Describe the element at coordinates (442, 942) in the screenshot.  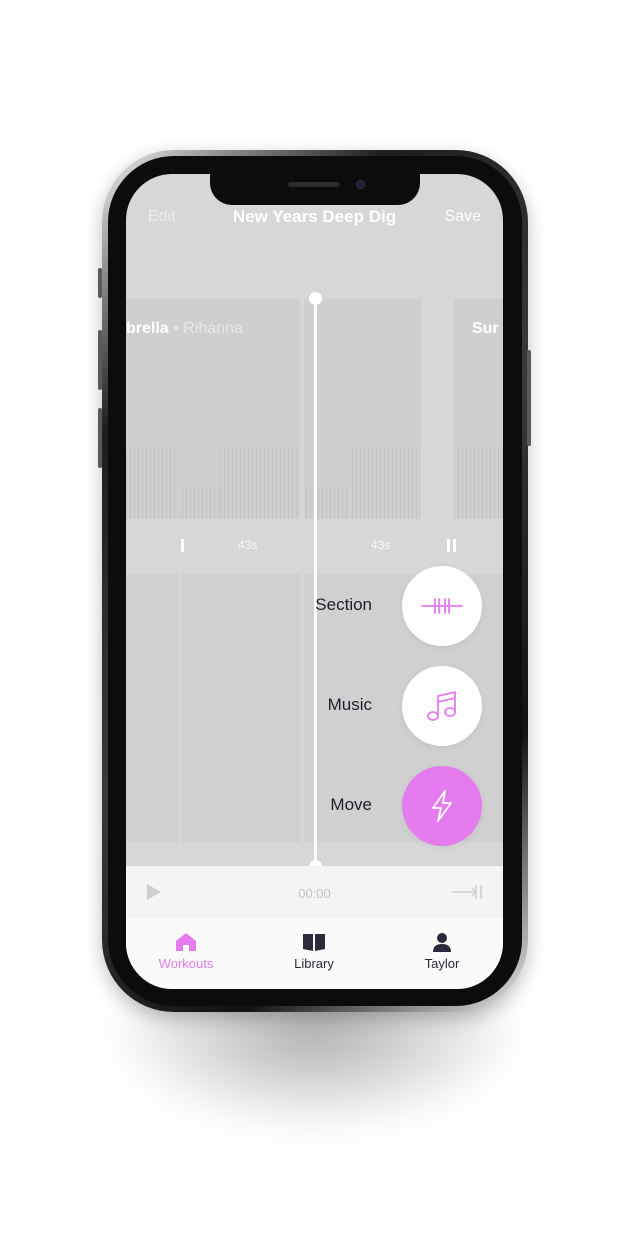
I see `person-icon` at that location.